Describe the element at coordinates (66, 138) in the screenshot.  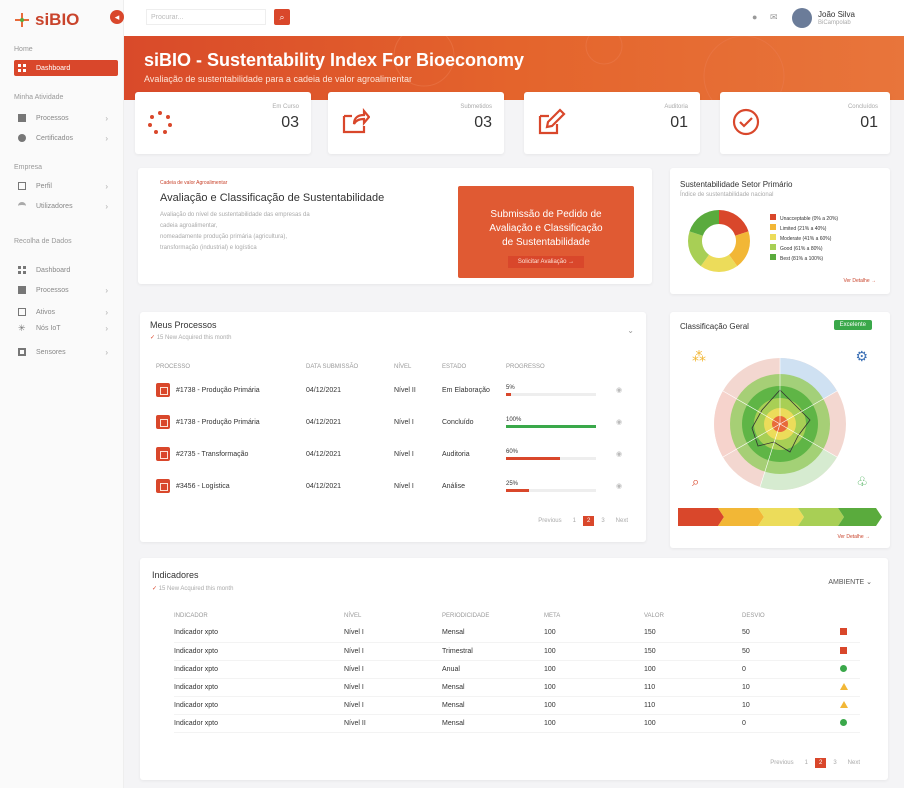
I see `sidebar-item-certificados: Certificados ›` at that location.